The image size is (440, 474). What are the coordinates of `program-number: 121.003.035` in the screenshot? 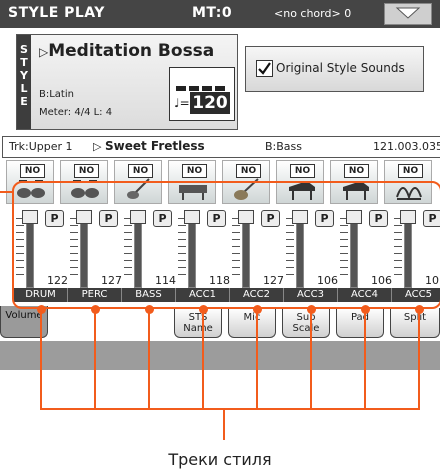 It's located at (406, 146).